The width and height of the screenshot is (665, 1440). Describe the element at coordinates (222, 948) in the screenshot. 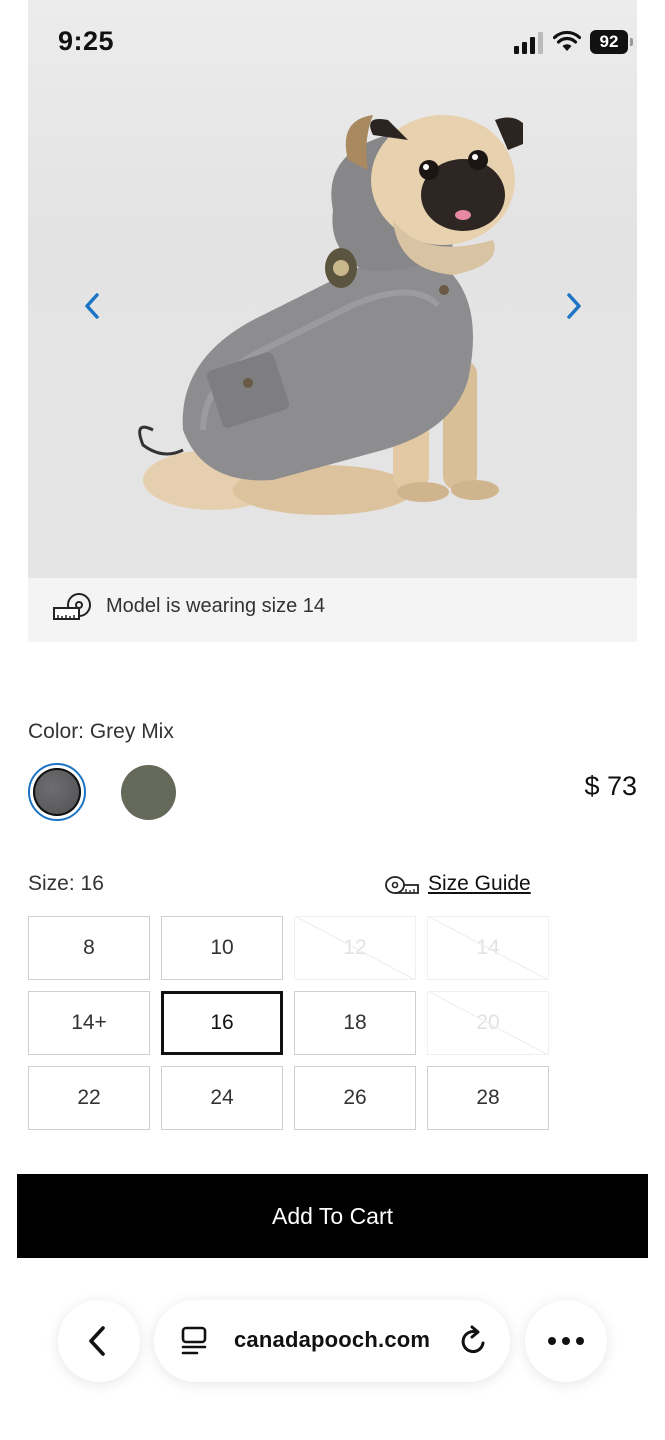

I see `size-option-10: 10` at that location.